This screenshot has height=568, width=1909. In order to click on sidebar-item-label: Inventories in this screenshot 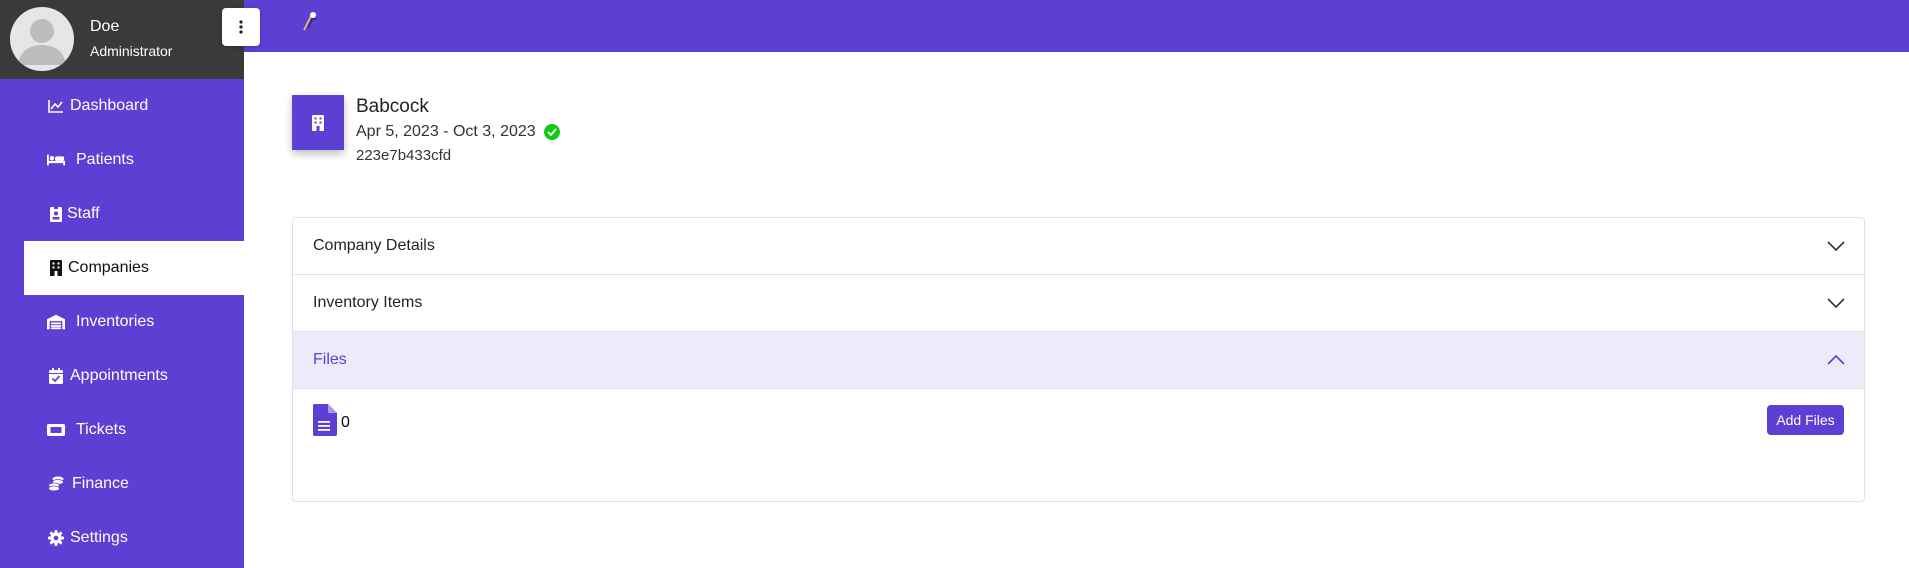, I will do `click(115, 321)`.